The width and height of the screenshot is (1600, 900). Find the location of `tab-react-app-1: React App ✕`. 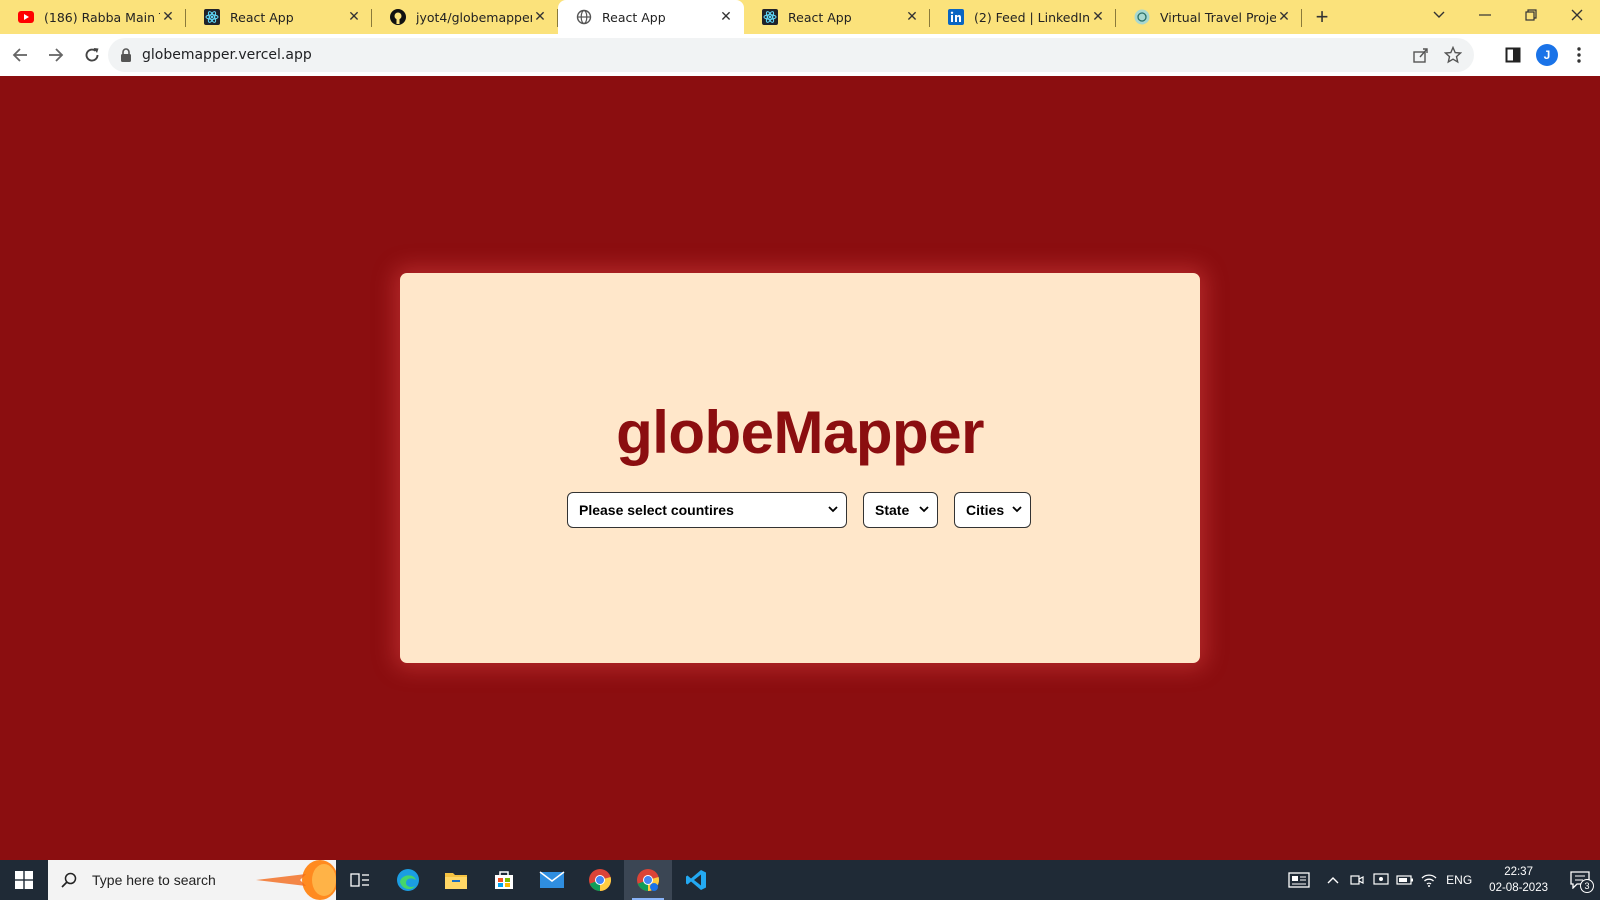

tab-react-app-1: React App ✕ is located at coordinates (279, 17).